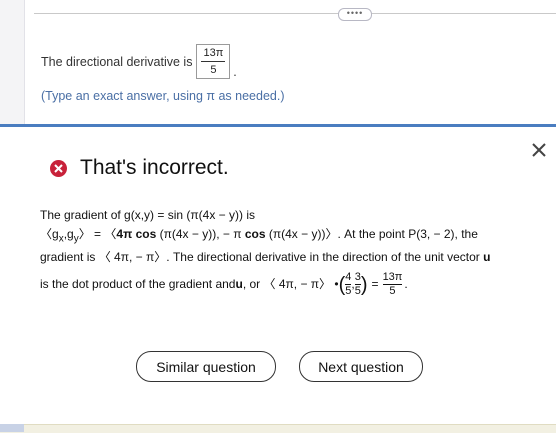 The width and height of the screenshot is (556, 433). I want to click on close-button, so click(539, 150).